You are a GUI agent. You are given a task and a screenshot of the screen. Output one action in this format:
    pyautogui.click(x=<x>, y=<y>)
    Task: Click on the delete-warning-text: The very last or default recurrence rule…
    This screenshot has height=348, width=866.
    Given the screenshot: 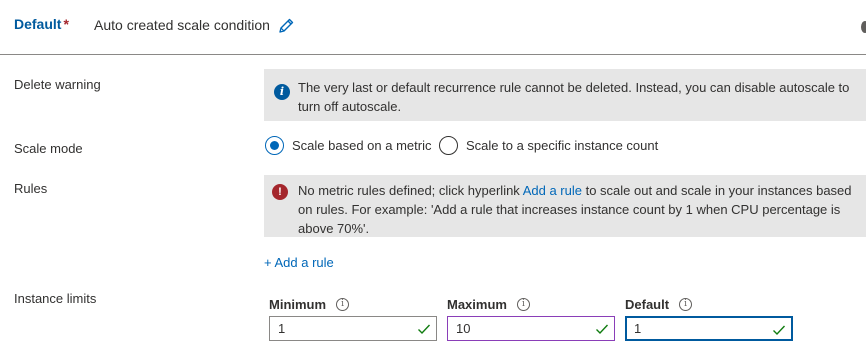 What is the action you would take?
    pyautogui.click(x=574, y=97)
    